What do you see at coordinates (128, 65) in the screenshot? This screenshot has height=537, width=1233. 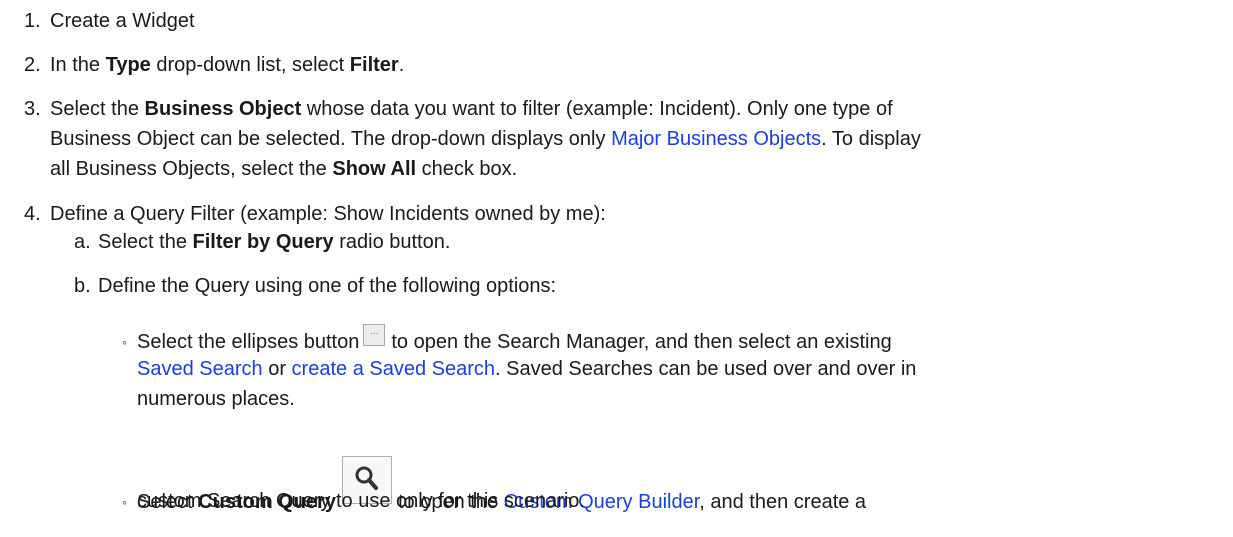 I see `ui-term-type: Type` at bounding box center [128, 65].